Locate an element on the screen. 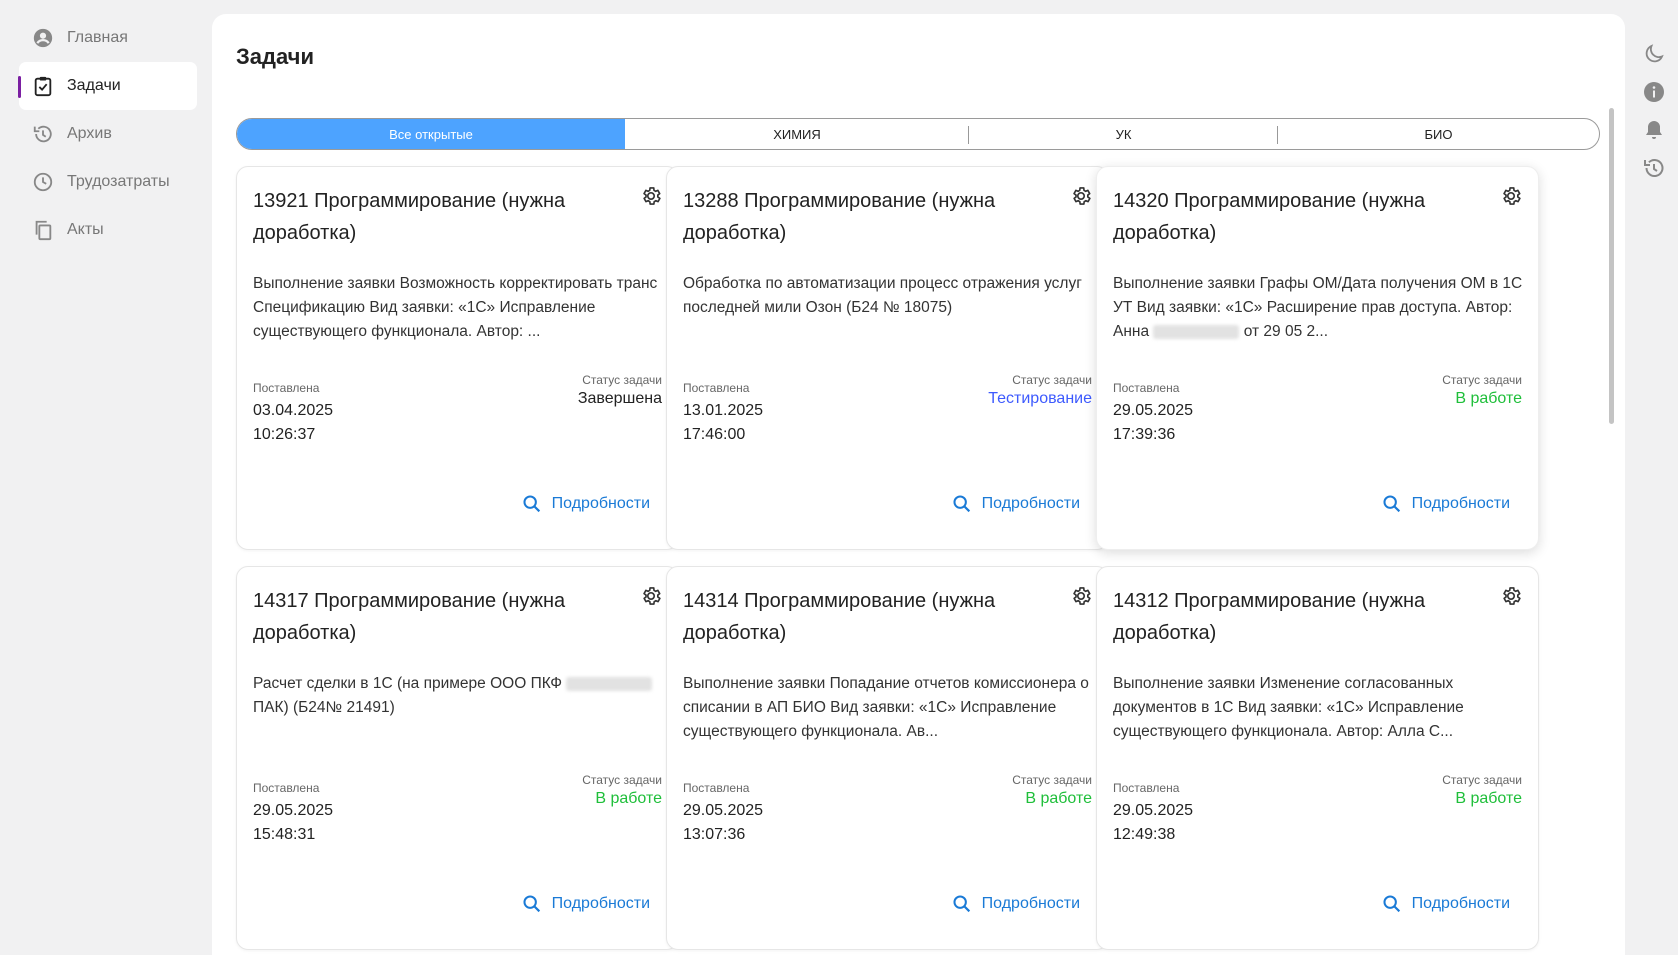 The width and height of the screenshot is (1678, 955). clipboard-check-icon is located at coordinates (43, 86).